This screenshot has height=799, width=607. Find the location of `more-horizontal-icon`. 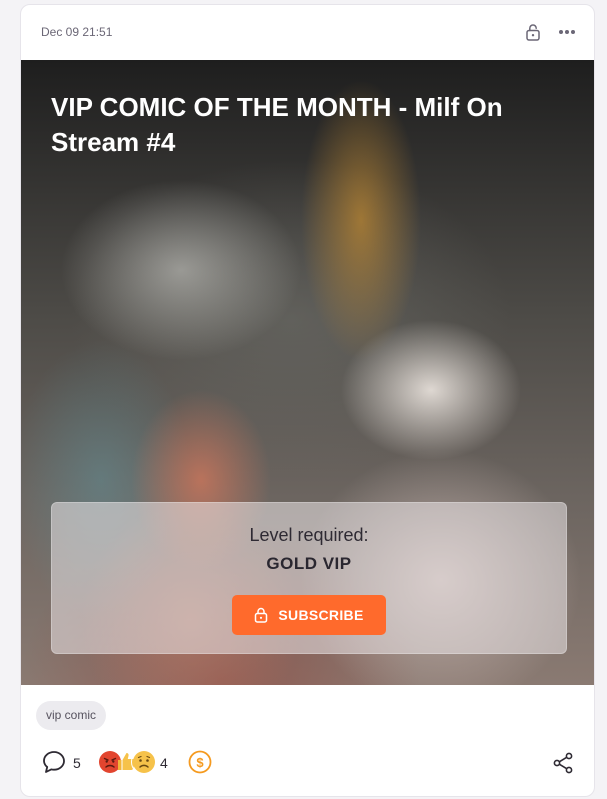

more-horizontal-icon is located at coordinates (567, 32).